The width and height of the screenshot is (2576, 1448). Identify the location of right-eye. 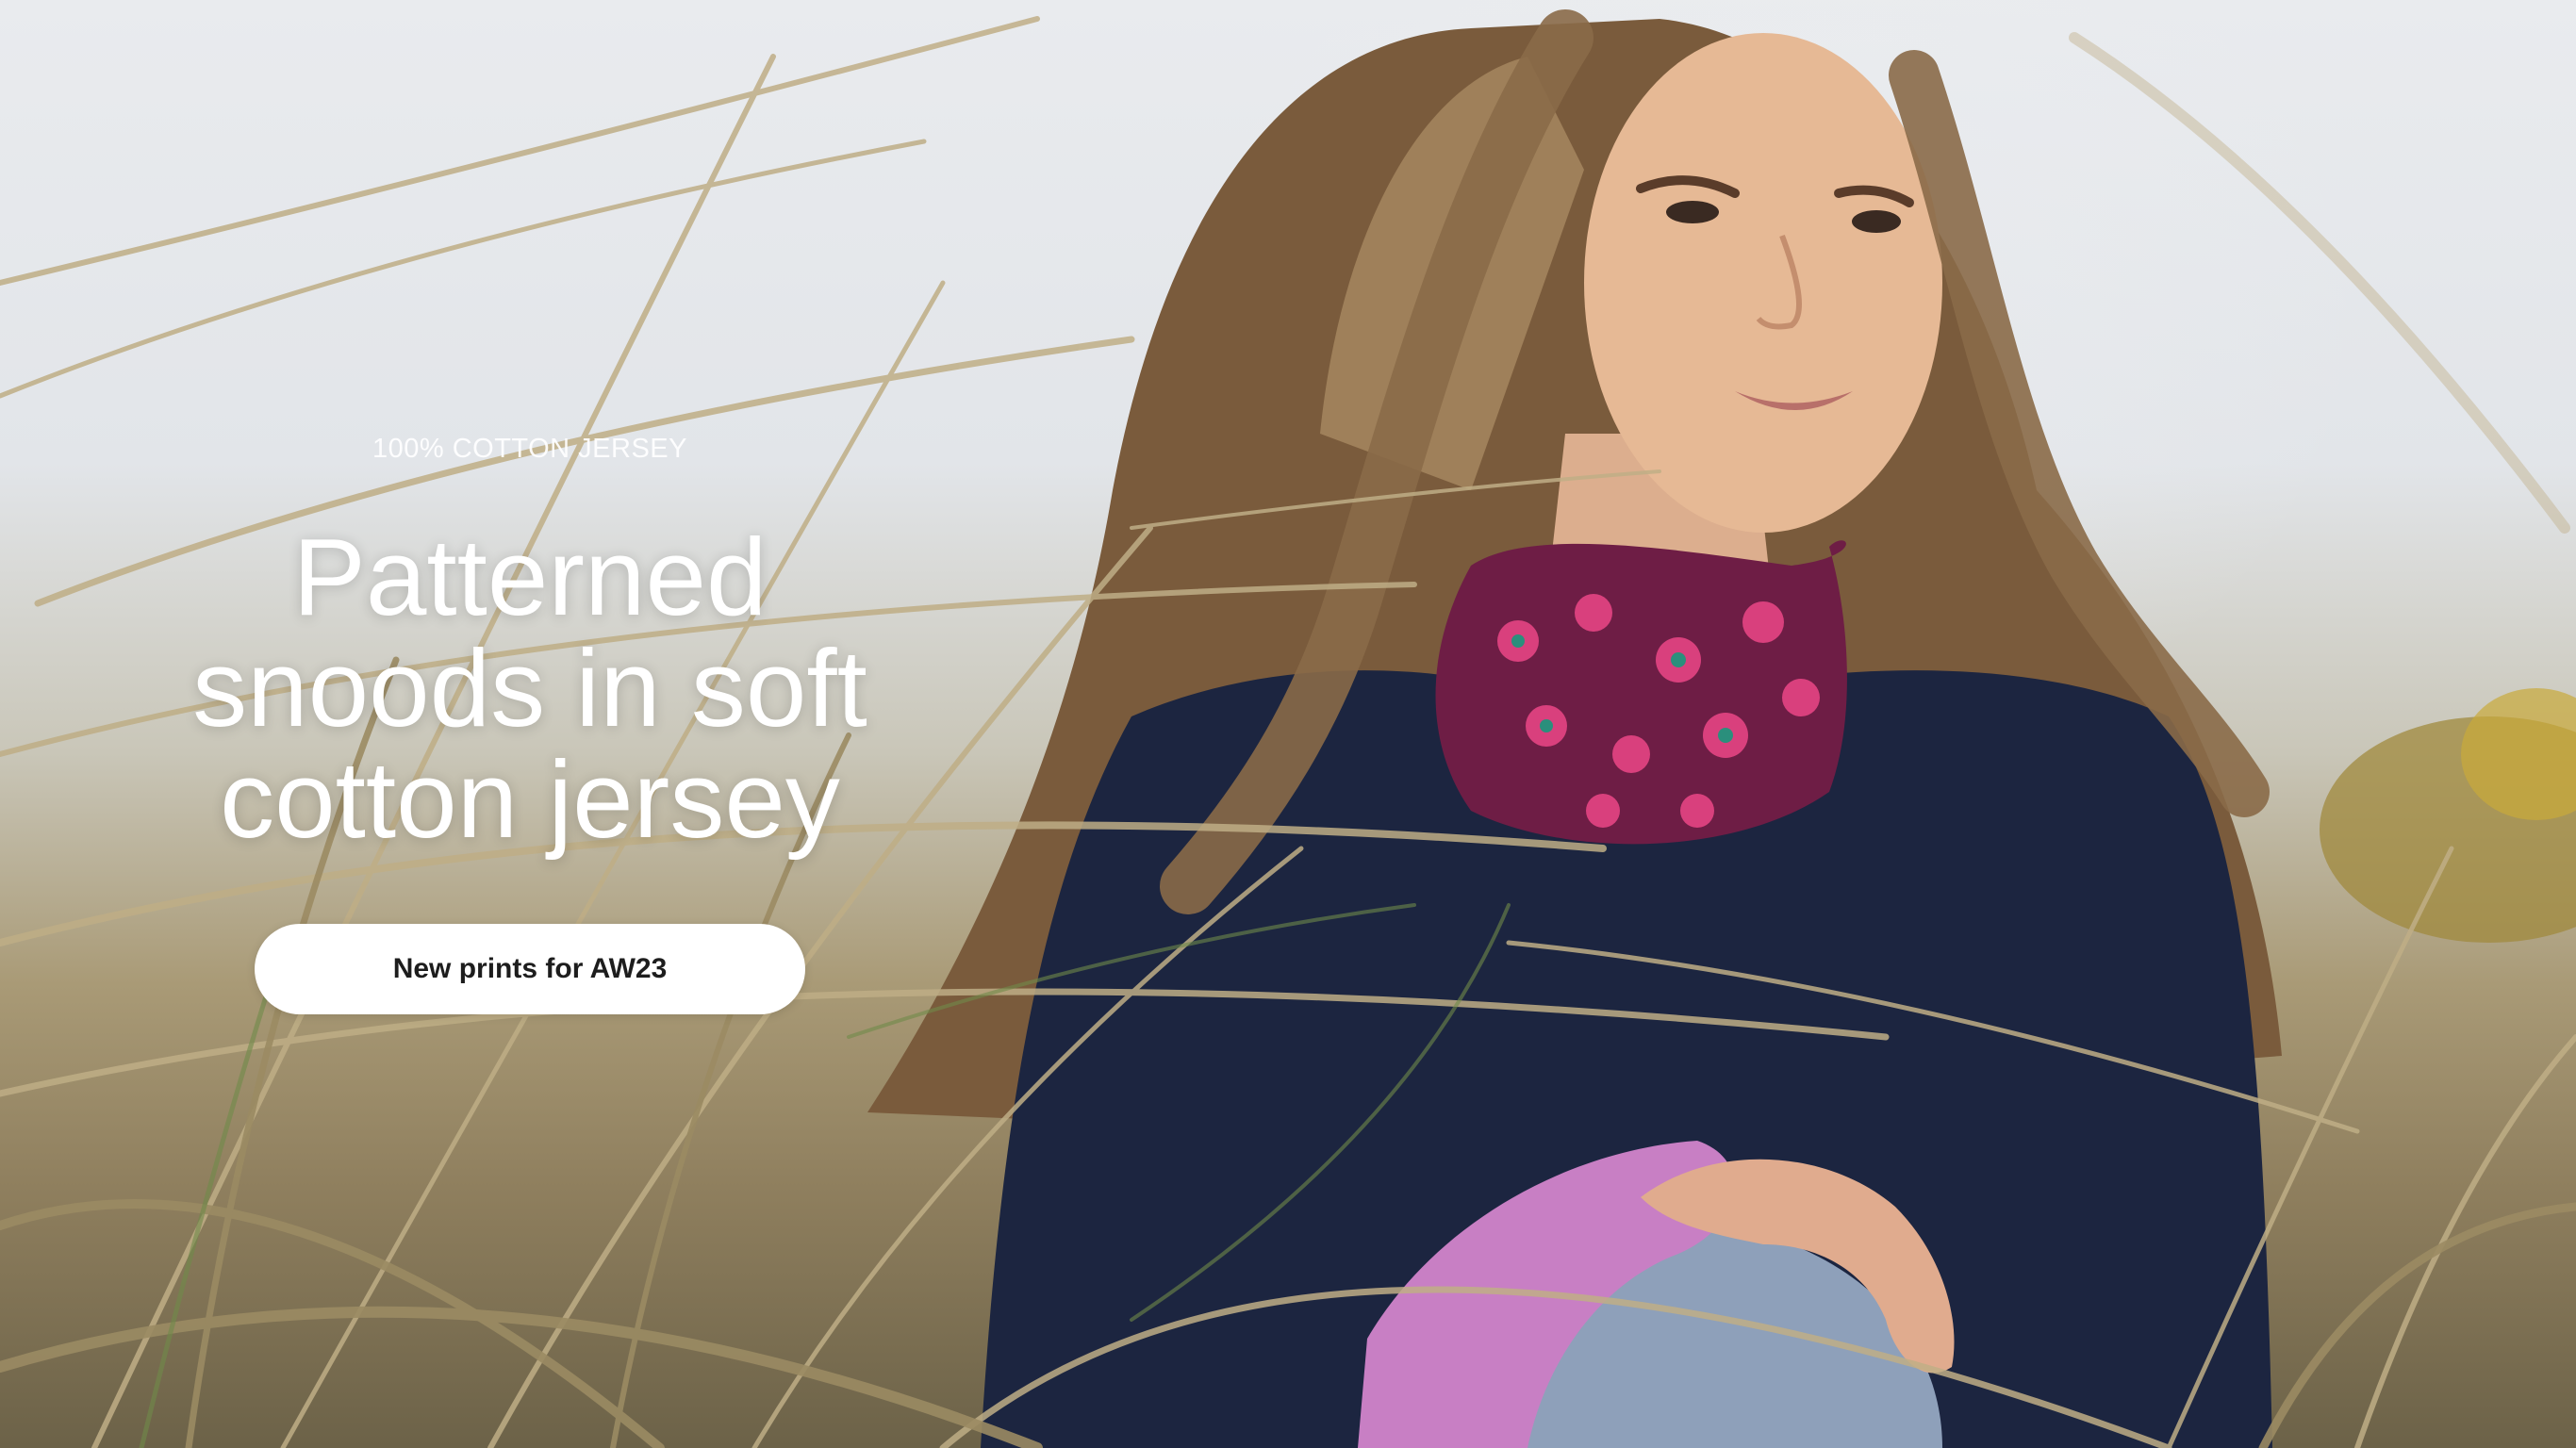
(1876, 221).